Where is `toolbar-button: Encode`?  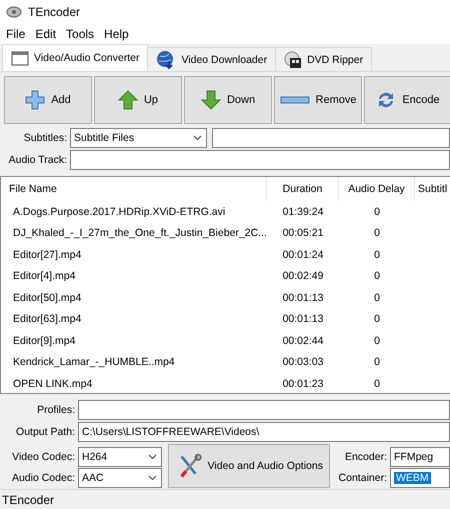 toolbar-button: Encode is located at coordinates (407, 100).